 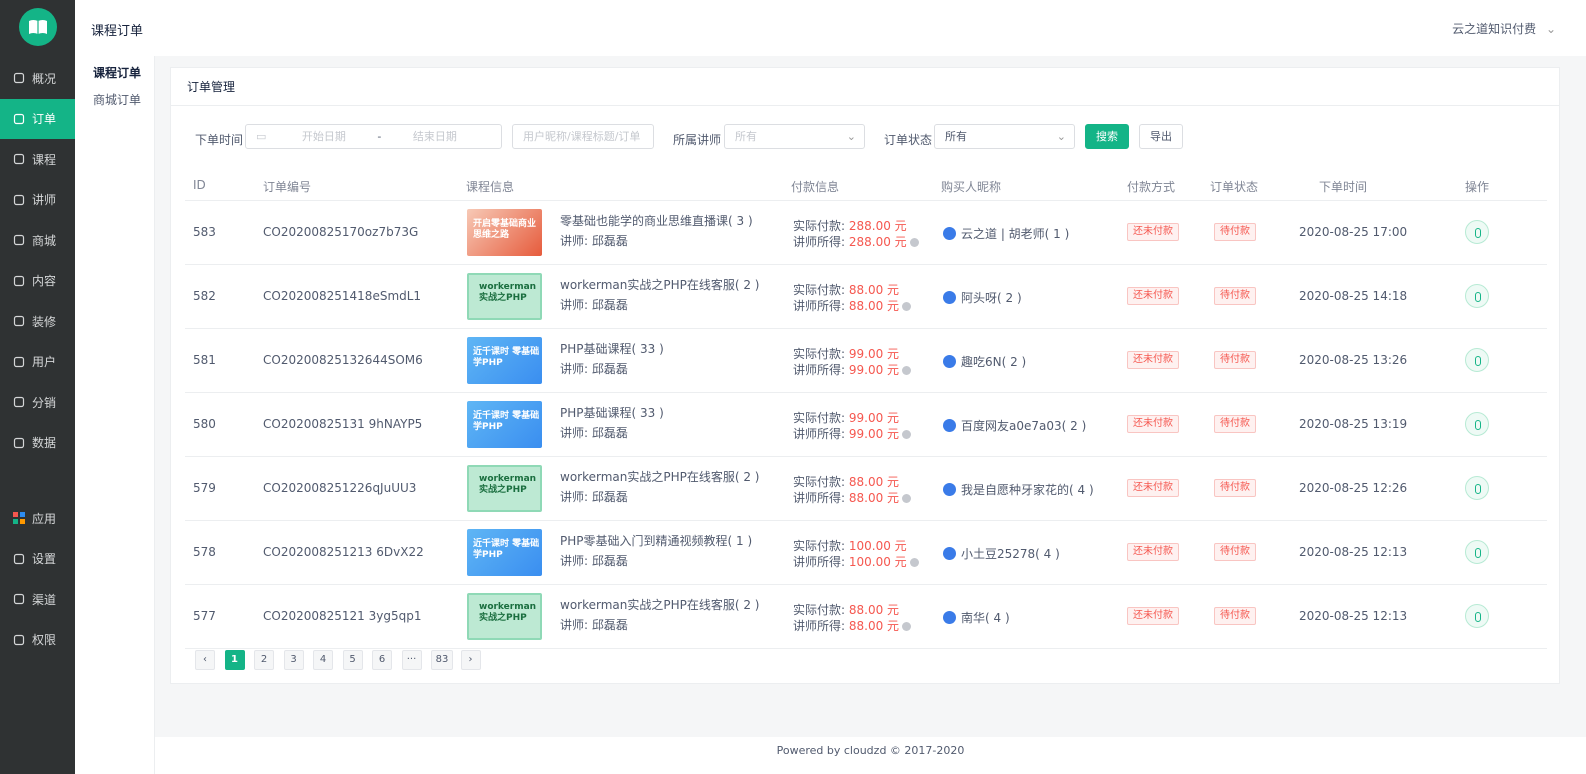 What do you see at coordinates (37, 402) in the screenshot?
I see `sidebar-item-distribution: 分销` at bounding box center [37, 402].